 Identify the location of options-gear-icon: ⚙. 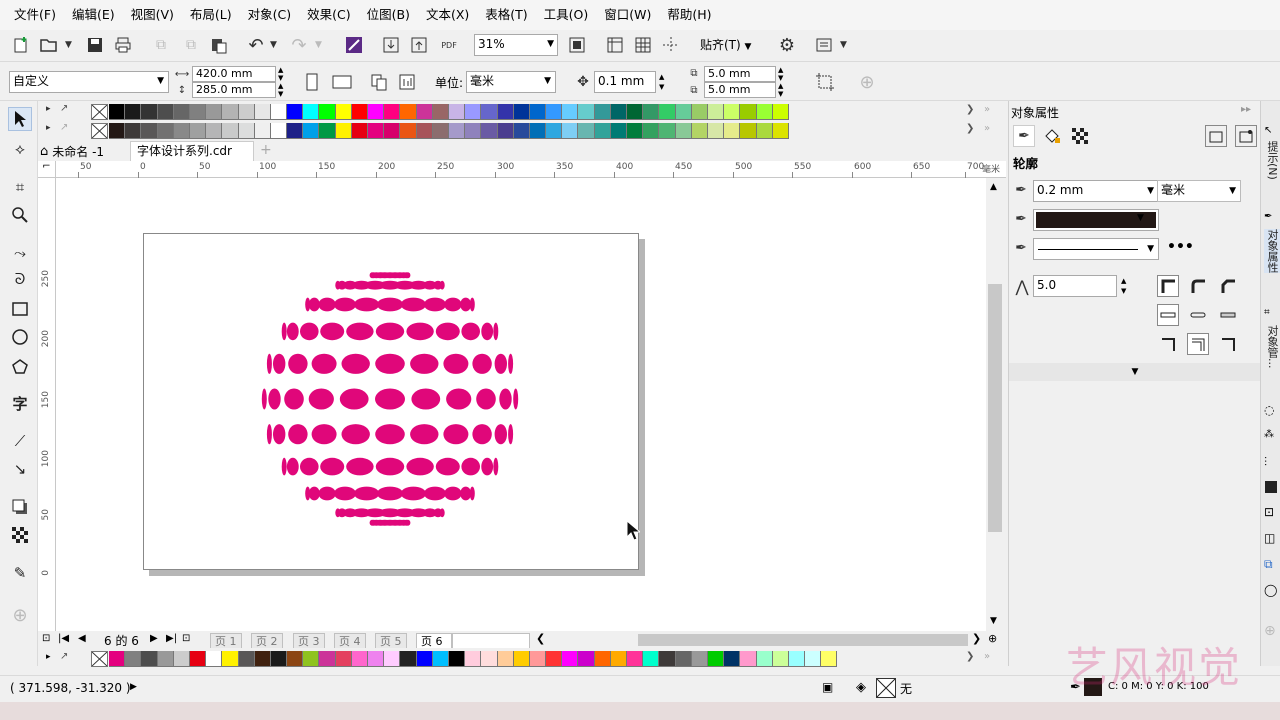
(787, 45).